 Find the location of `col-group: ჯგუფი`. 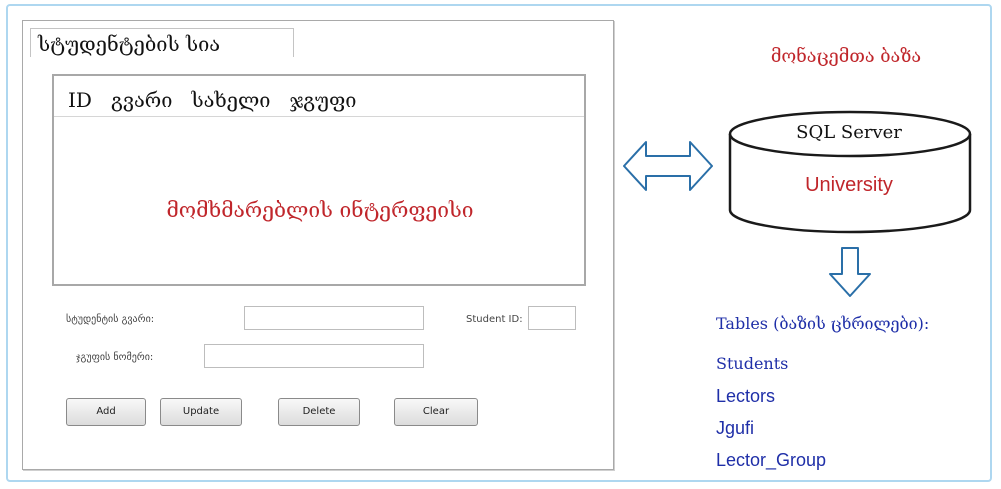

col-group: ჯგუფი is located at coordinates (323, 100).